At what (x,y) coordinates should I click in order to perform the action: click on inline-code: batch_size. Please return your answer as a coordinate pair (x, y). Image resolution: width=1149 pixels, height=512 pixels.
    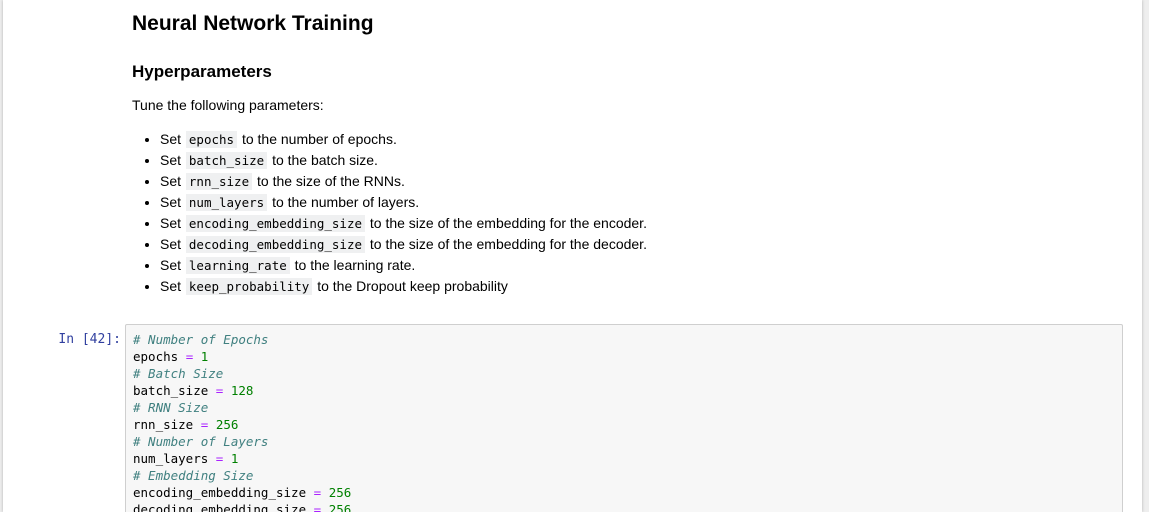
    Looking at the image, I should click on (226, 160).